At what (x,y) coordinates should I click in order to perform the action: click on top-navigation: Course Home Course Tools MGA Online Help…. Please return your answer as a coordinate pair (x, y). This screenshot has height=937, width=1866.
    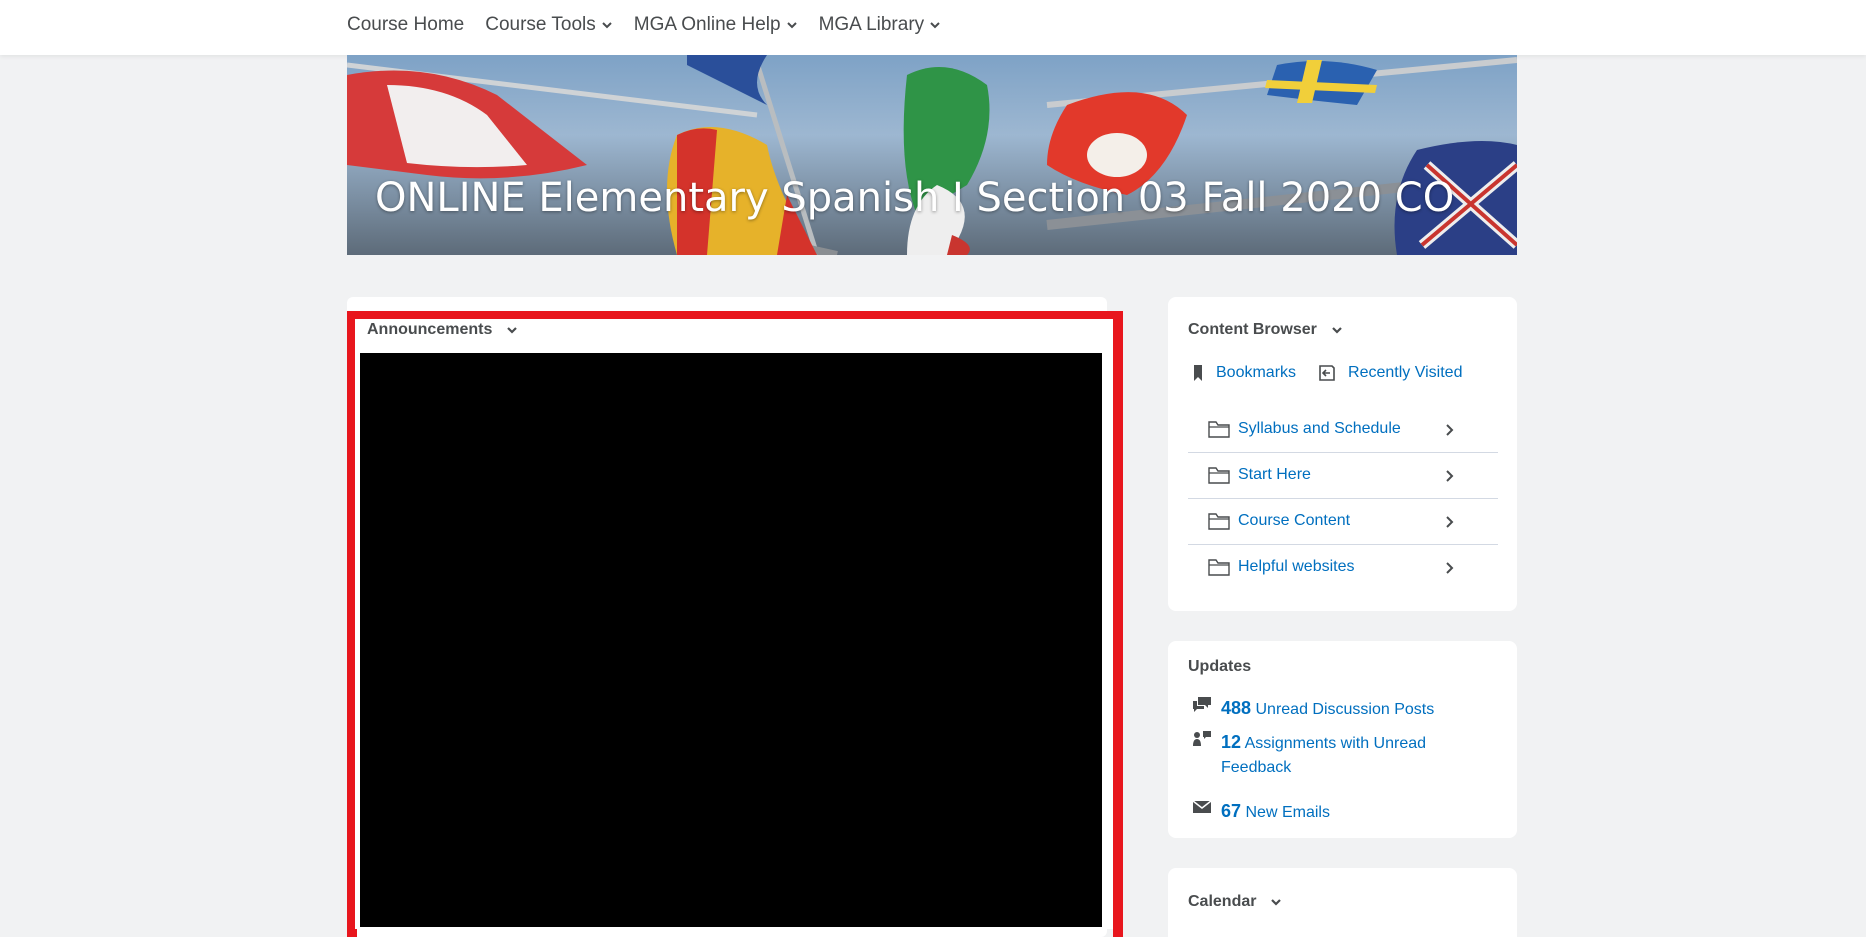
    Looking at the image, I should click on (933, 27).